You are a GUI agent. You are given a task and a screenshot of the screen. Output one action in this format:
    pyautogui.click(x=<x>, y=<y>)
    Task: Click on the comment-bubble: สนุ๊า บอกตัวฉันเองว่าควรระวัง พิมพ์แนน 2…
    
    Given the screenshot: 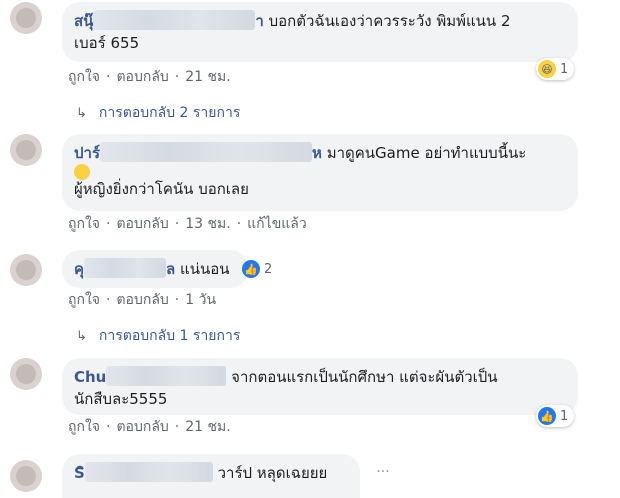 What is the action you would take?
    pyautogui.click(x=320, y=32)
    